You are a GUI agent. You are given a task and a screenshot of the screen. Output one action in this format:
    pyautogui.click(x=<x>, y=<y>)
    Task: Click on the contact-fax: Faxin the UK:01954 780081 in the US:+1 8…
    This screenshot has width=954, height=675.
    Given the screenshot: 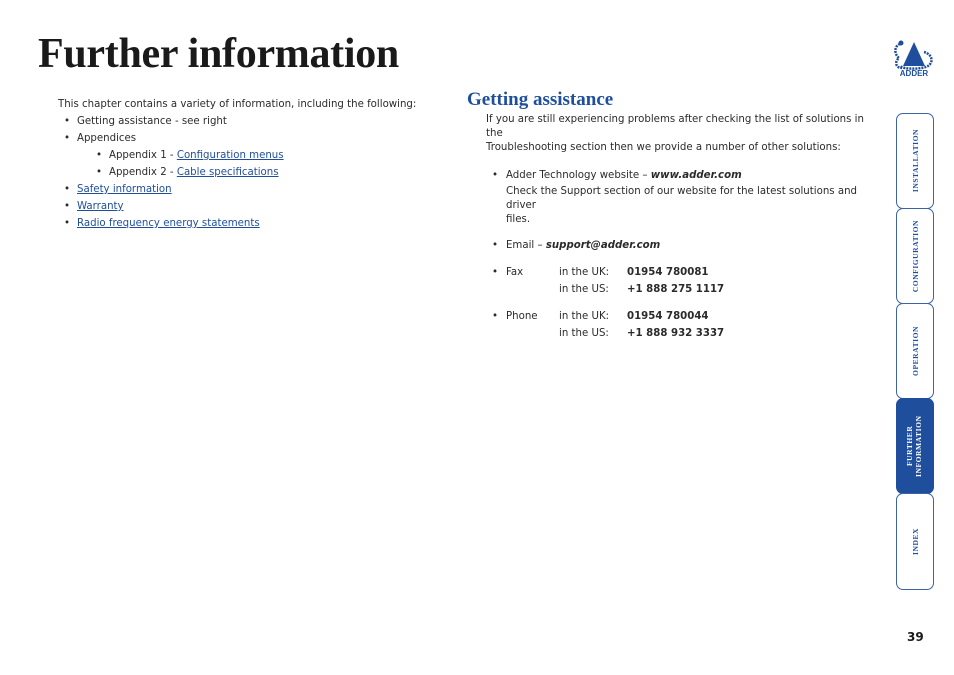 What is the action you would take?
    pyautogui.click(x=684, y=281)
    